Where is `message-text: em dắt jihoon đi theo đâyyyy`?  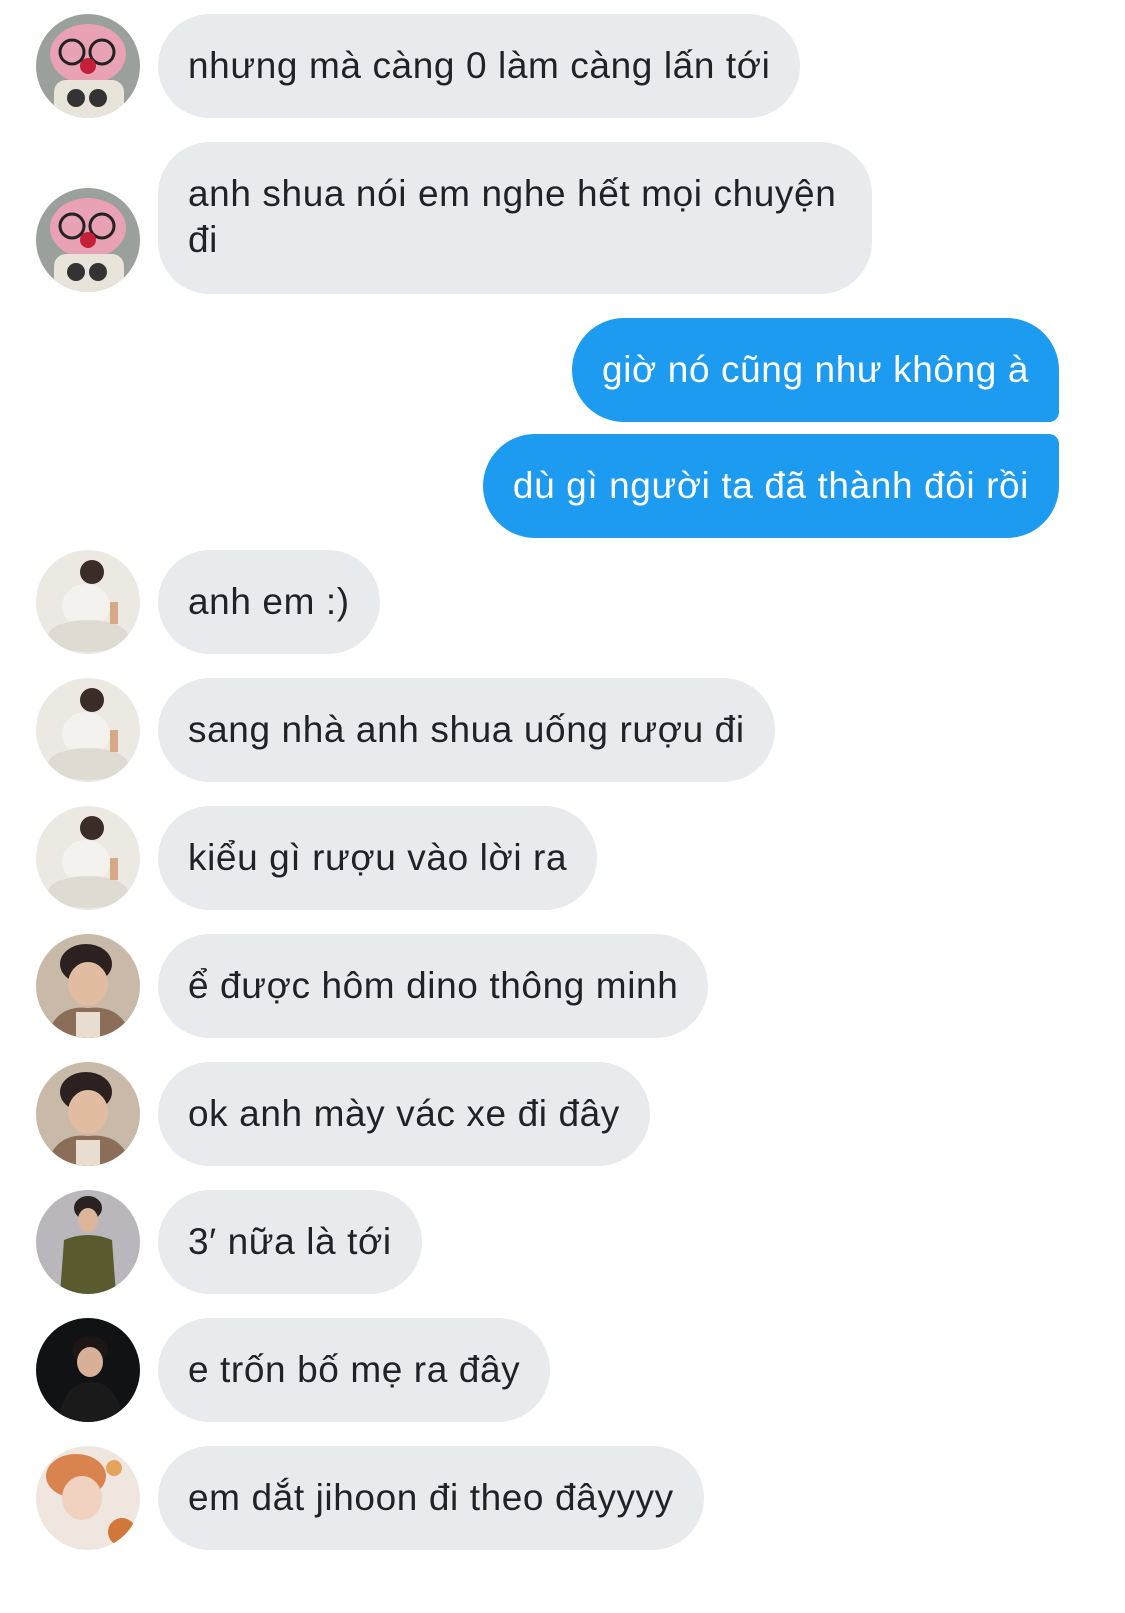
message-text: em dắt jihoon đi theo đâyyyy is located at coordinates (431, 1497).